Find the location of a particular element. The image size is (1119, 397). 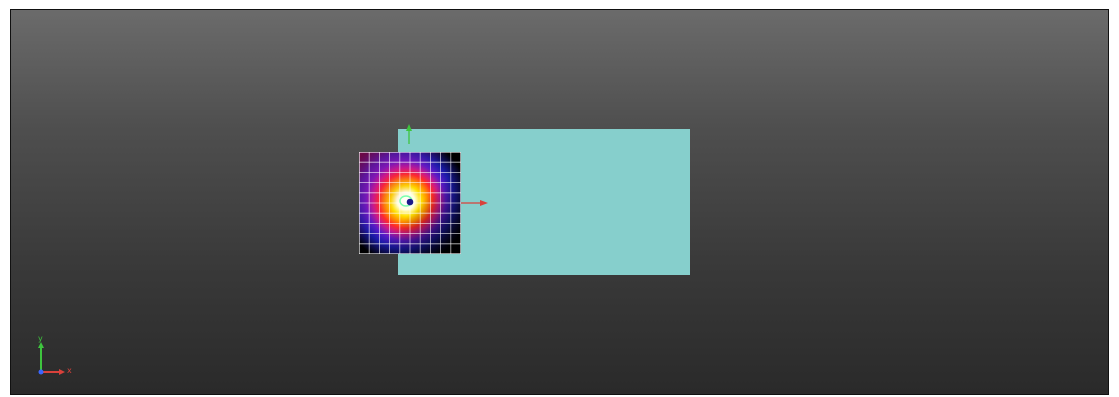

gizmo-x-arrow-icon is located at coordinates (484, 203).